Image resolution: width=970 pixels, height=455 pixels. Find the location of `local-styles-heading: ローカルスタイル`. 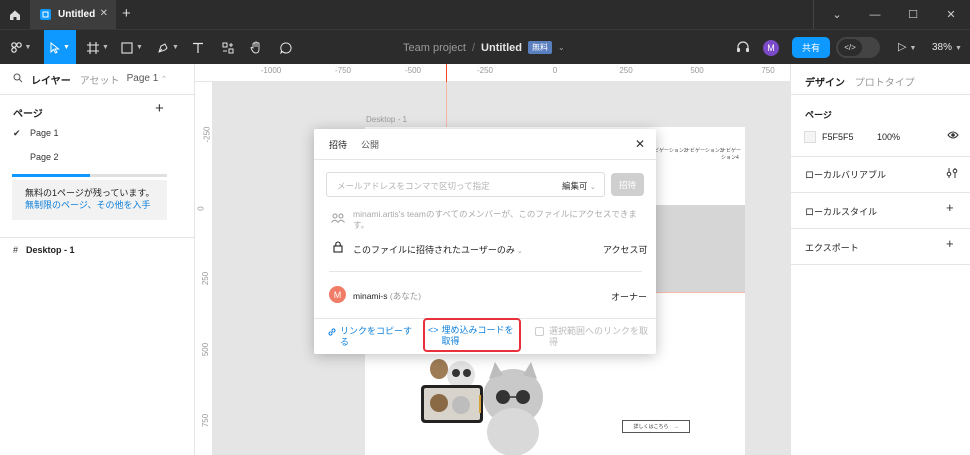

local-styles-heading: ローカルスタイル is located at coordinates (841, 211).